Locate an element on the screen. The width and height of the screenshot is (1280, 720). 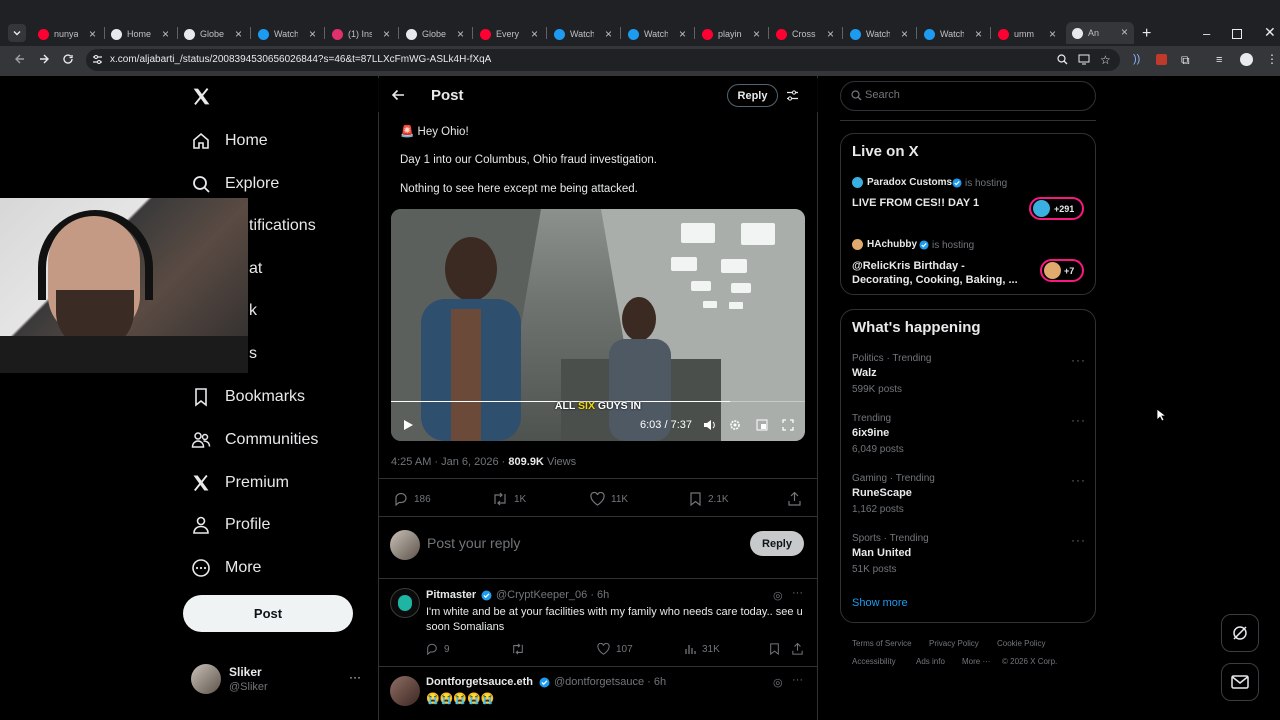
browser-tab: playing × is located at coordinates (731, 34).